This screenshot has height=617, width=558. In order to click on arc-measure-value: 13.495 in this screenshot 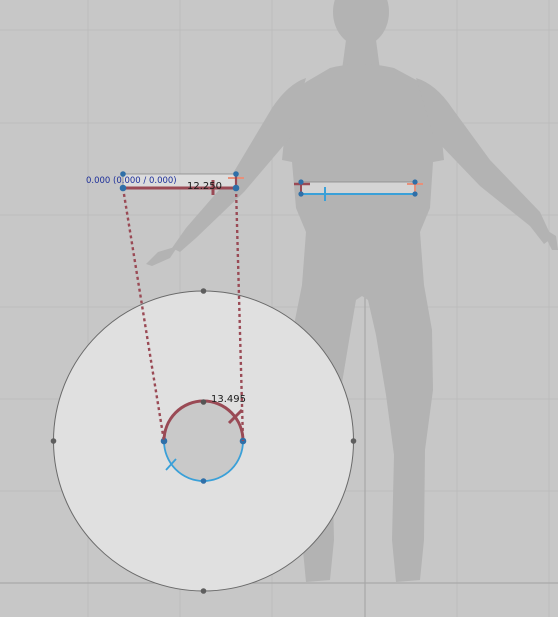, I will do `click(228, 399)`.